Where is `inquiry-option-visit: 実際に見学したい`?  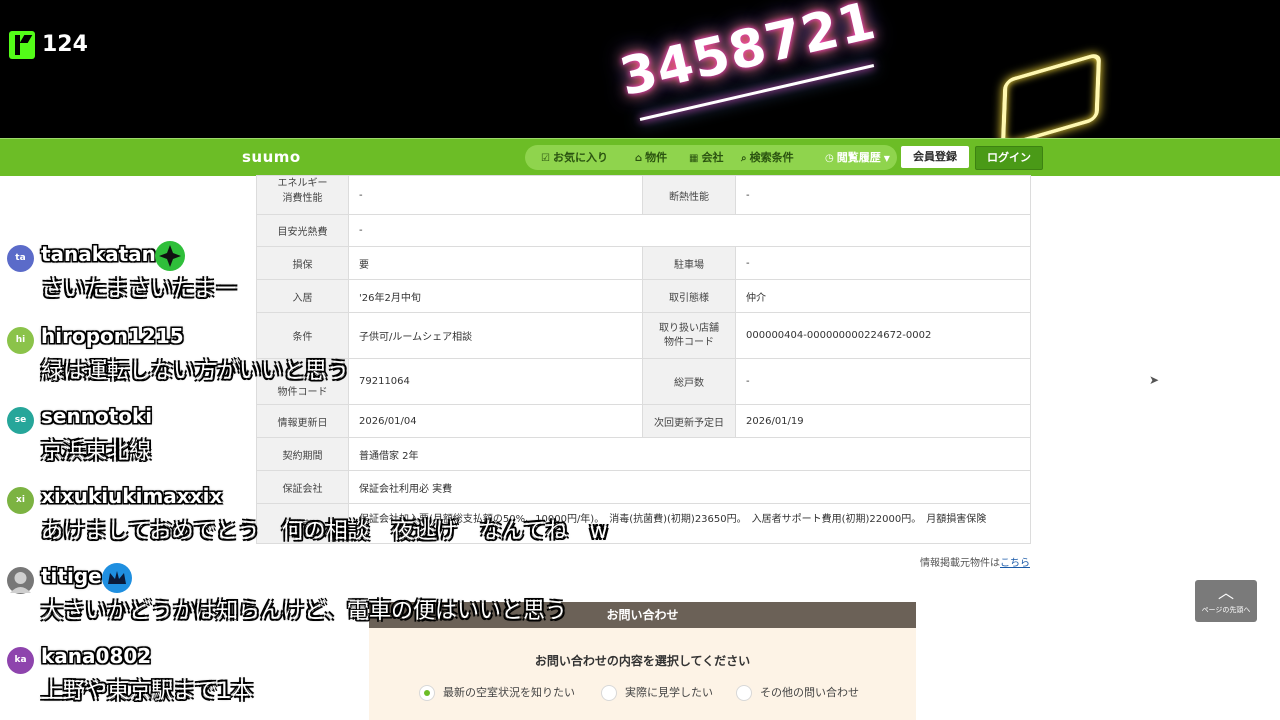 inquiry-option-visit: 実際に見学したい is located at coordinates (657, 692).